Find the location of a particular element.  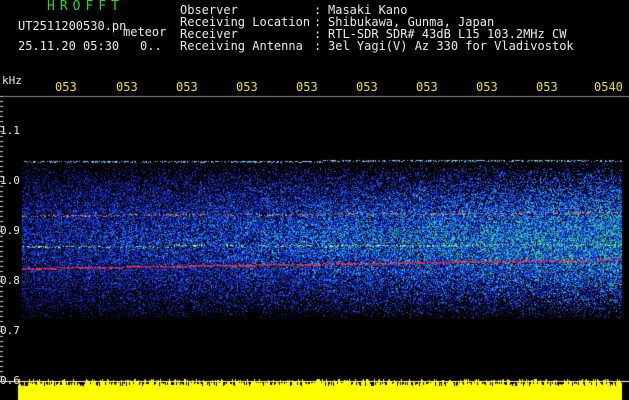

meteor-counter: 0.. is located at coordinates (151, 46).